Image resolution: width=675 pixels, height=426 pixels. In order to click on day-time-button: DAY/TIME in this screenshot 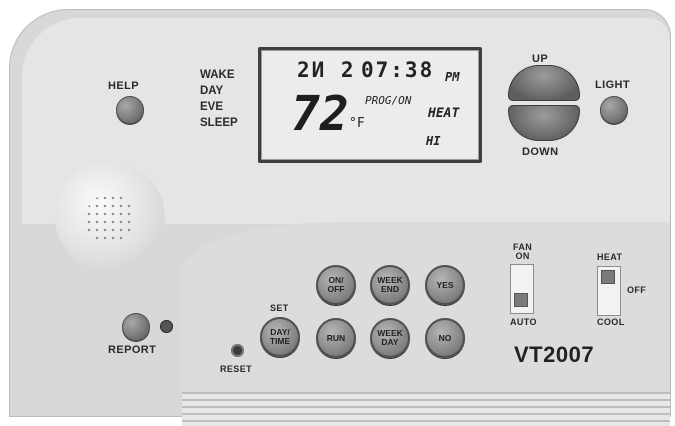, I will do `click(280, 337)`.